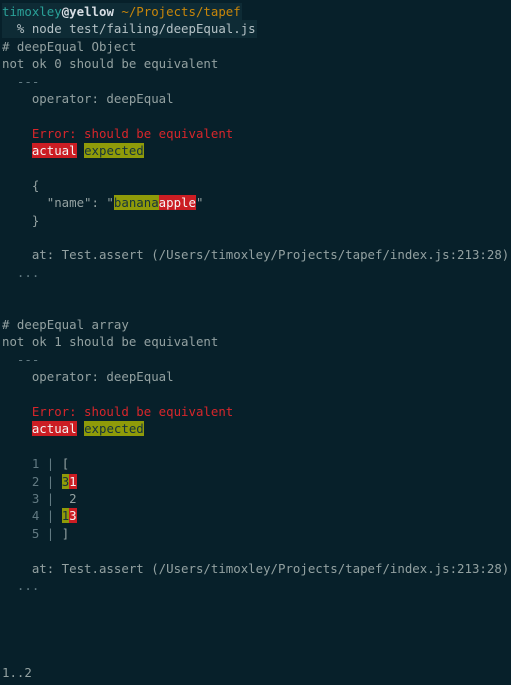 This screenshot has height=685, width=511. What do you see at coordinates (255, 463) in the screenshot?
I see `array-diff-row: 1 | [` at bounding box center [255, 463].